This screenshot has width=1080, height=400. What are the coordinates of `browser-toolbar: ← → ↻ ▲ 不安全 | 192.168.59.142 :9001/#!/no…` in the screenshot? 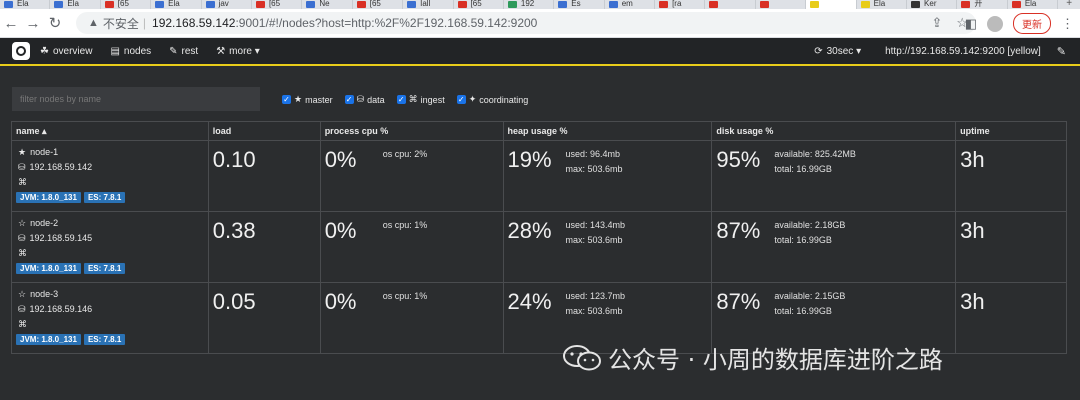 It's located at (540, 23).